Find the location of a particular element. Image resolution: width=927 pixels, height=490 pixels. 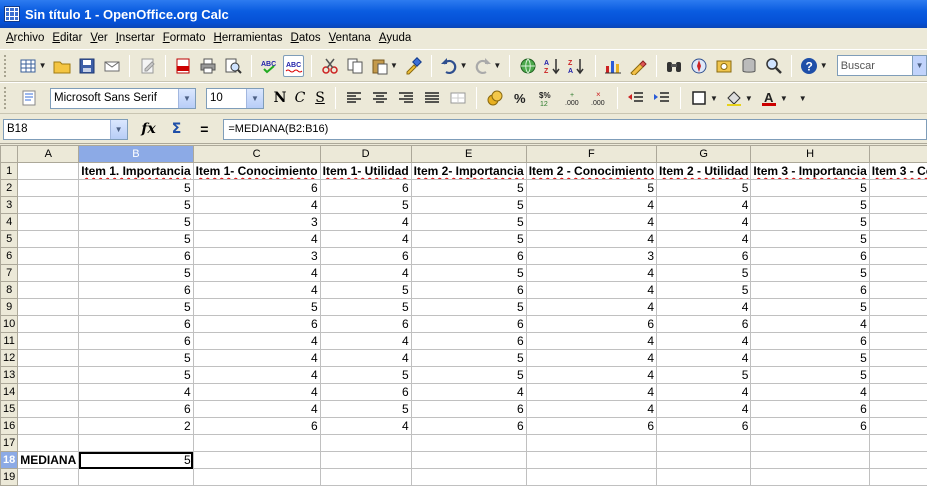

sum-icon: Σ is located at coordinates (177, 129).